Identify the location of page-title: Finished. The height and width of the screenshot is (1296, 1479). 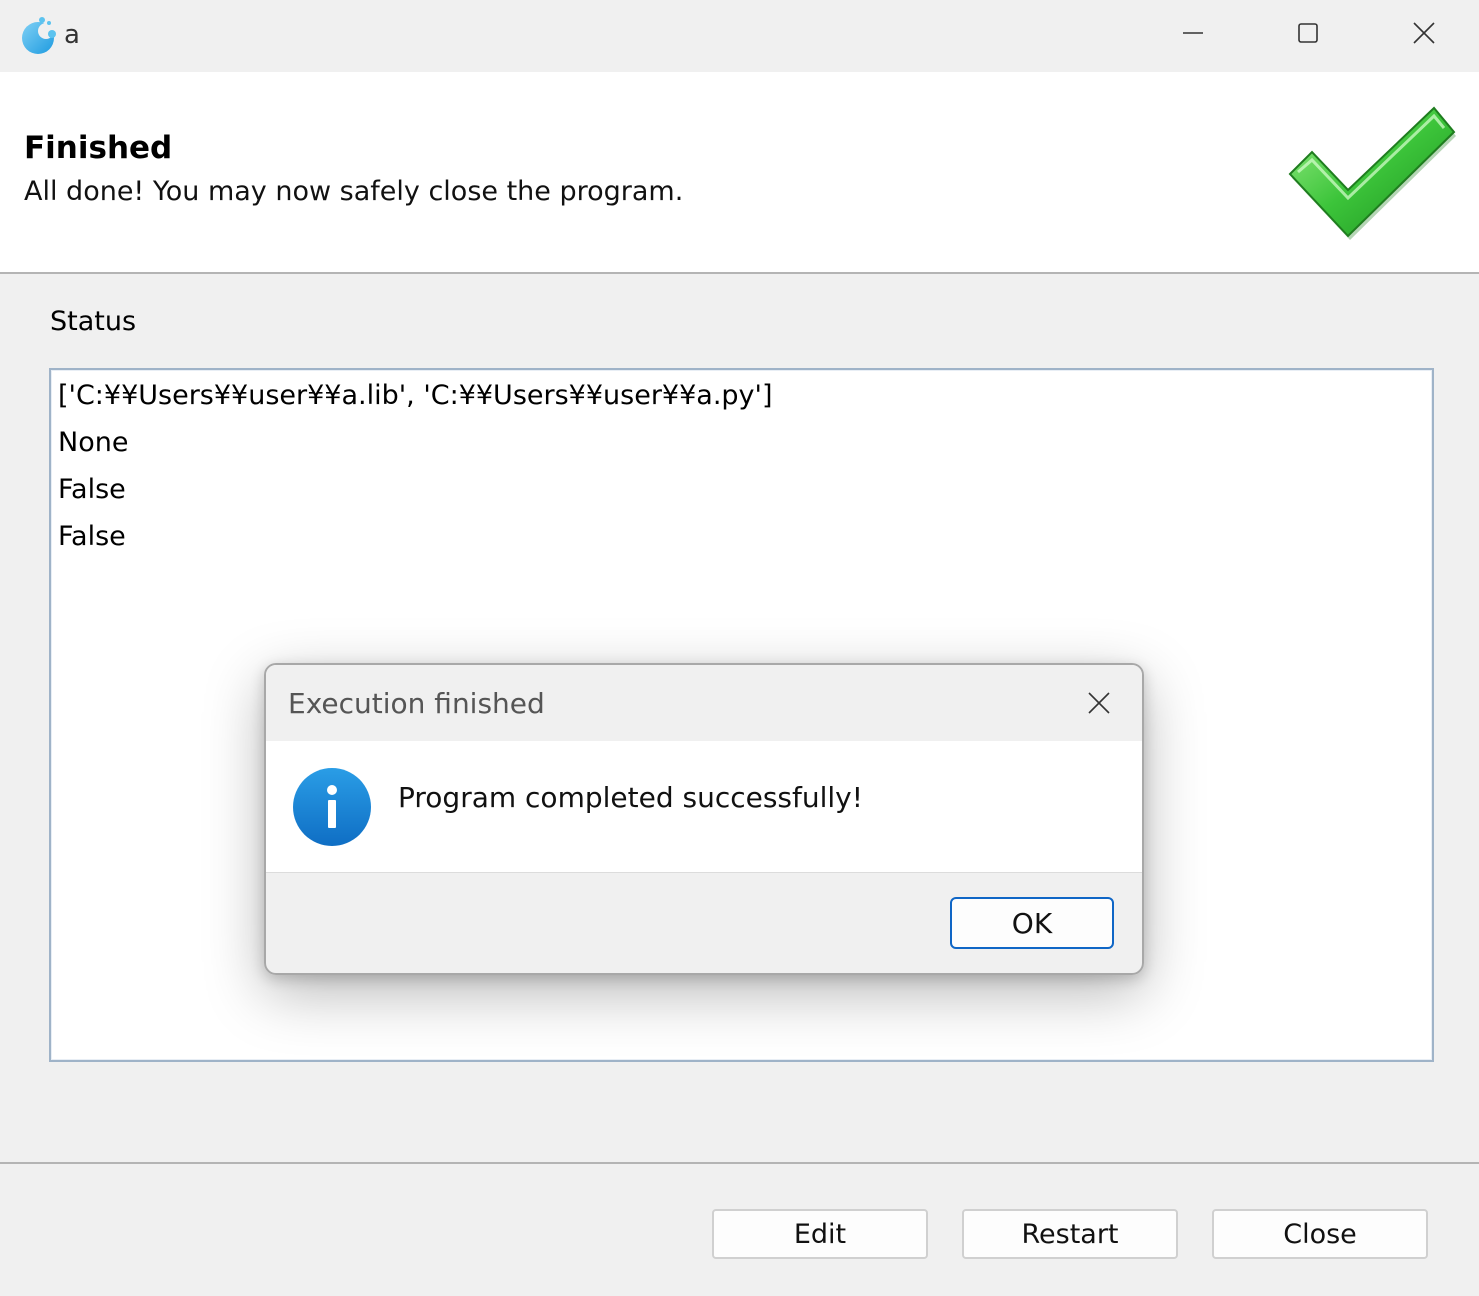
(98, 148).